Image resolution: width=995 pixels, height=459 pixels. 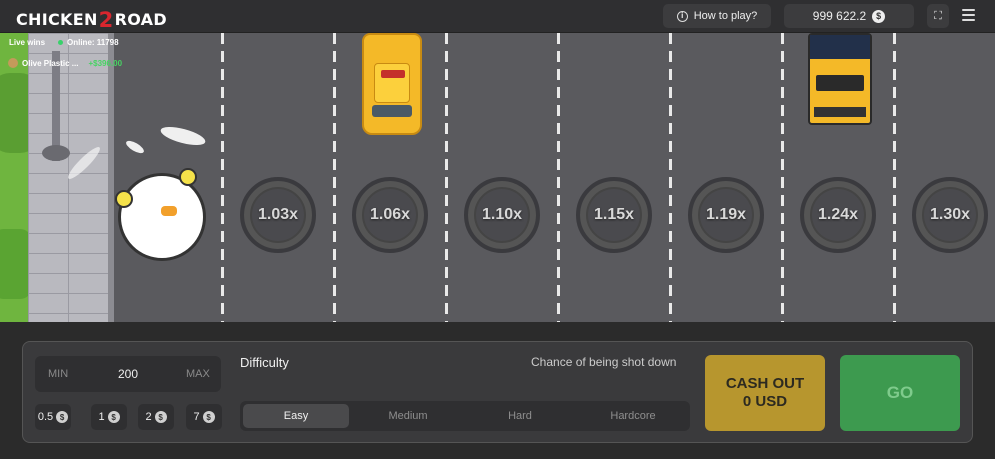 I want to click on logo-text-chicken: CHICKEN, so click(x=57, y=19).